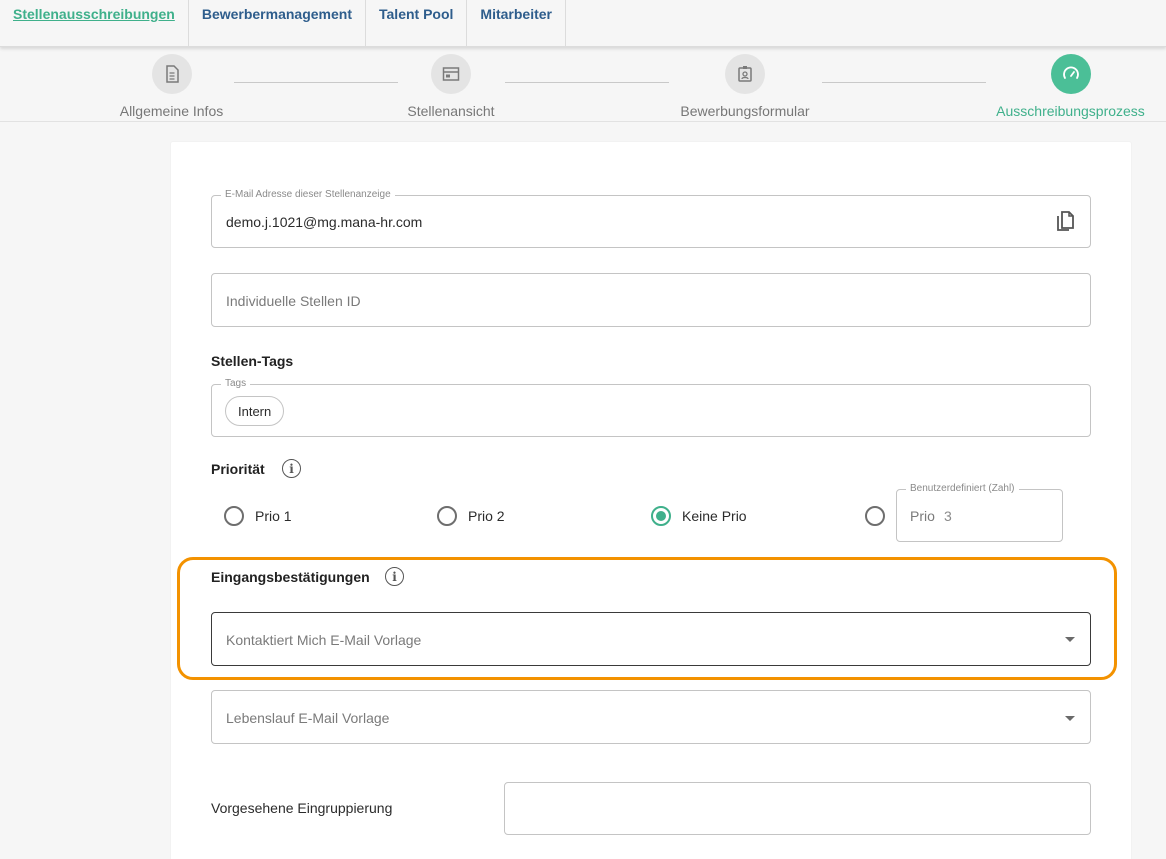 This screenshot has width=1166, height=859. Describe the element at coordinates (302, 808) in the screenshot. I see `grouping-label: Vorgesehene Eingruppierung` at that location.